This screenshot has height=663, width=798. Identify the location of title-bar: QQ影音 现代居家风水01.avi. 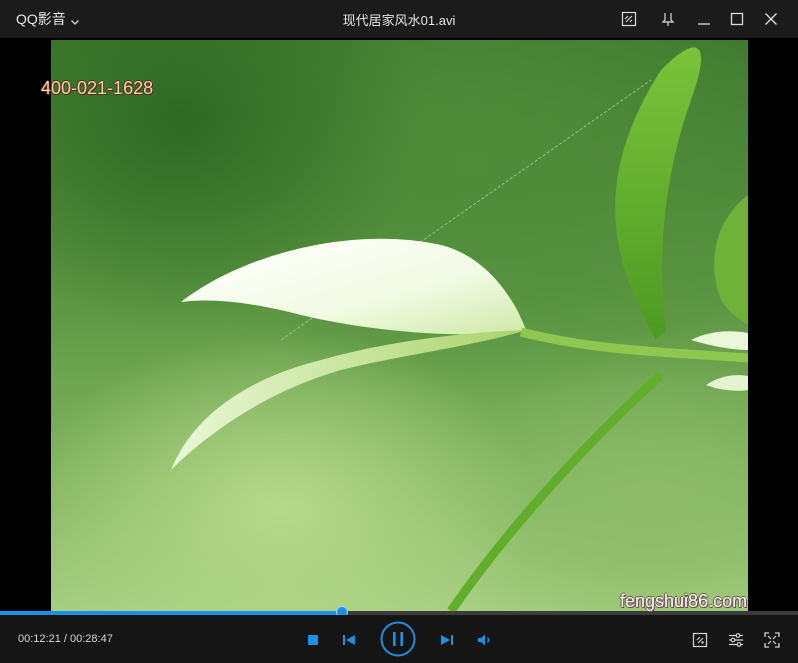
(399, 19).